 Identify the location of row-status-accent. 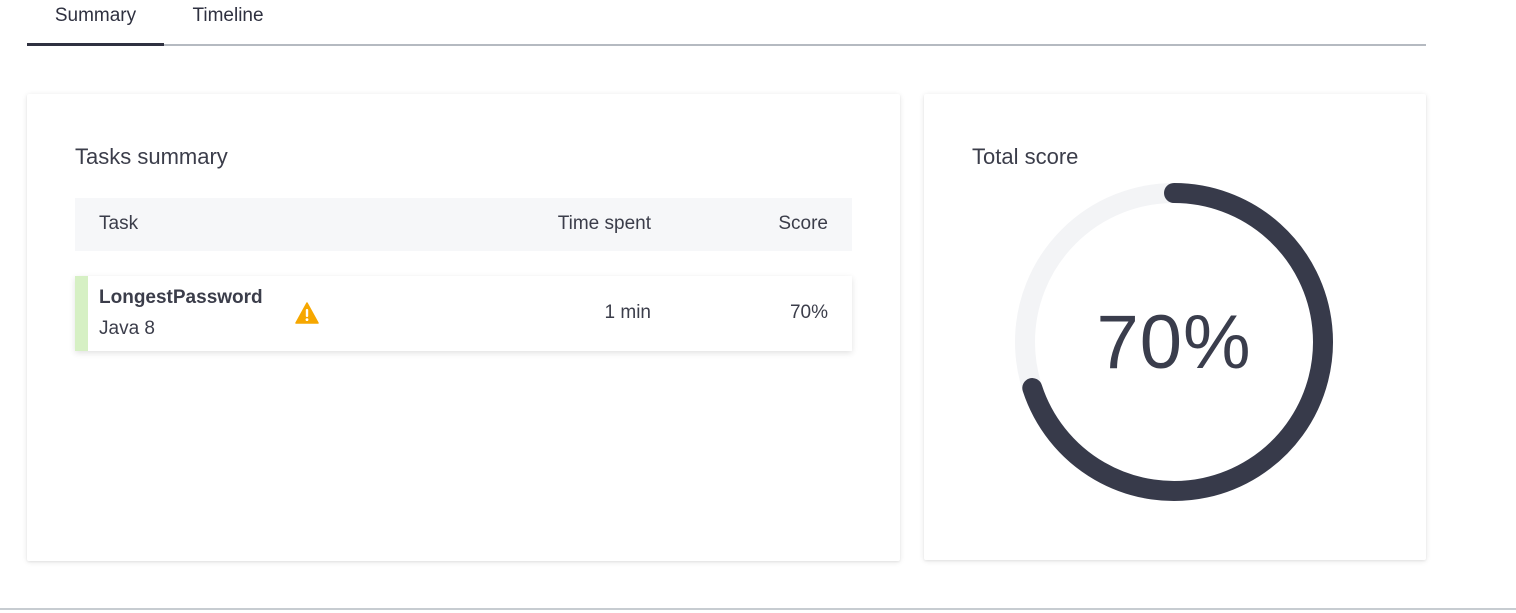
(81, 313).